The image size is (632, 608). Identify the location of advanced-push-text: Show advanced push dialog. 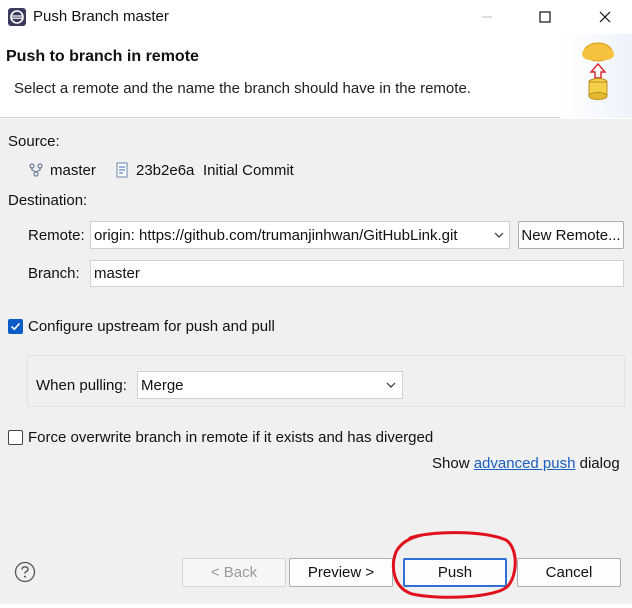
(526, 463).